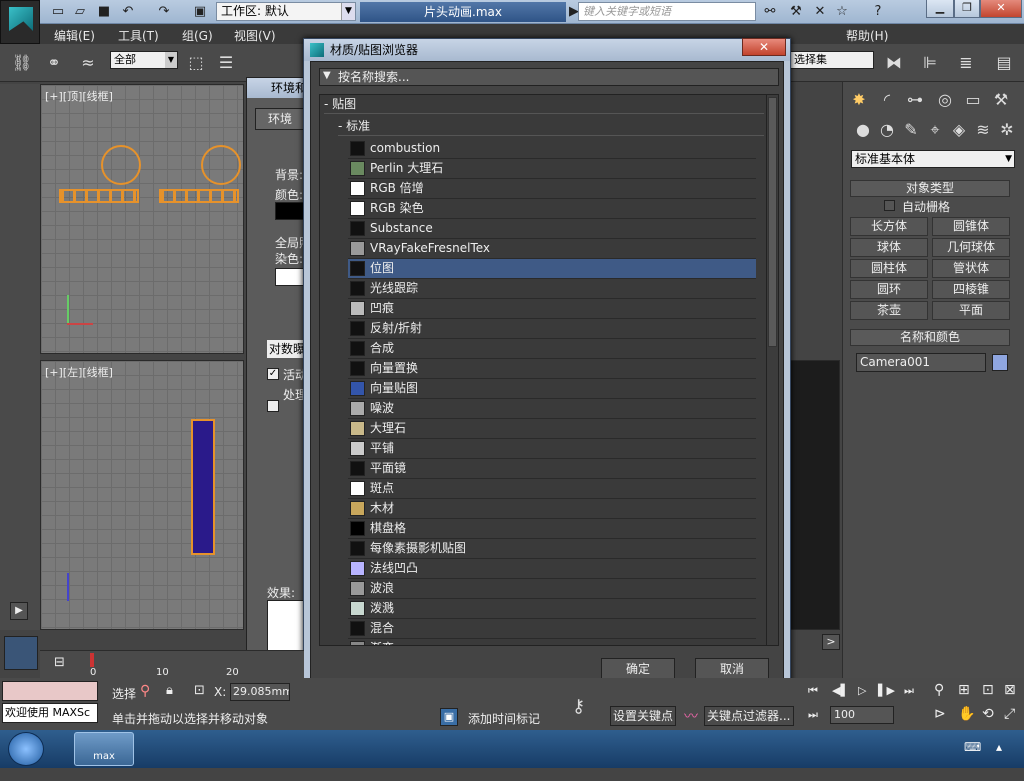 The height and width of the screenshot is (781, 1024). I want to click on viewport-label: [+][顶][线框], so click(79, 96).